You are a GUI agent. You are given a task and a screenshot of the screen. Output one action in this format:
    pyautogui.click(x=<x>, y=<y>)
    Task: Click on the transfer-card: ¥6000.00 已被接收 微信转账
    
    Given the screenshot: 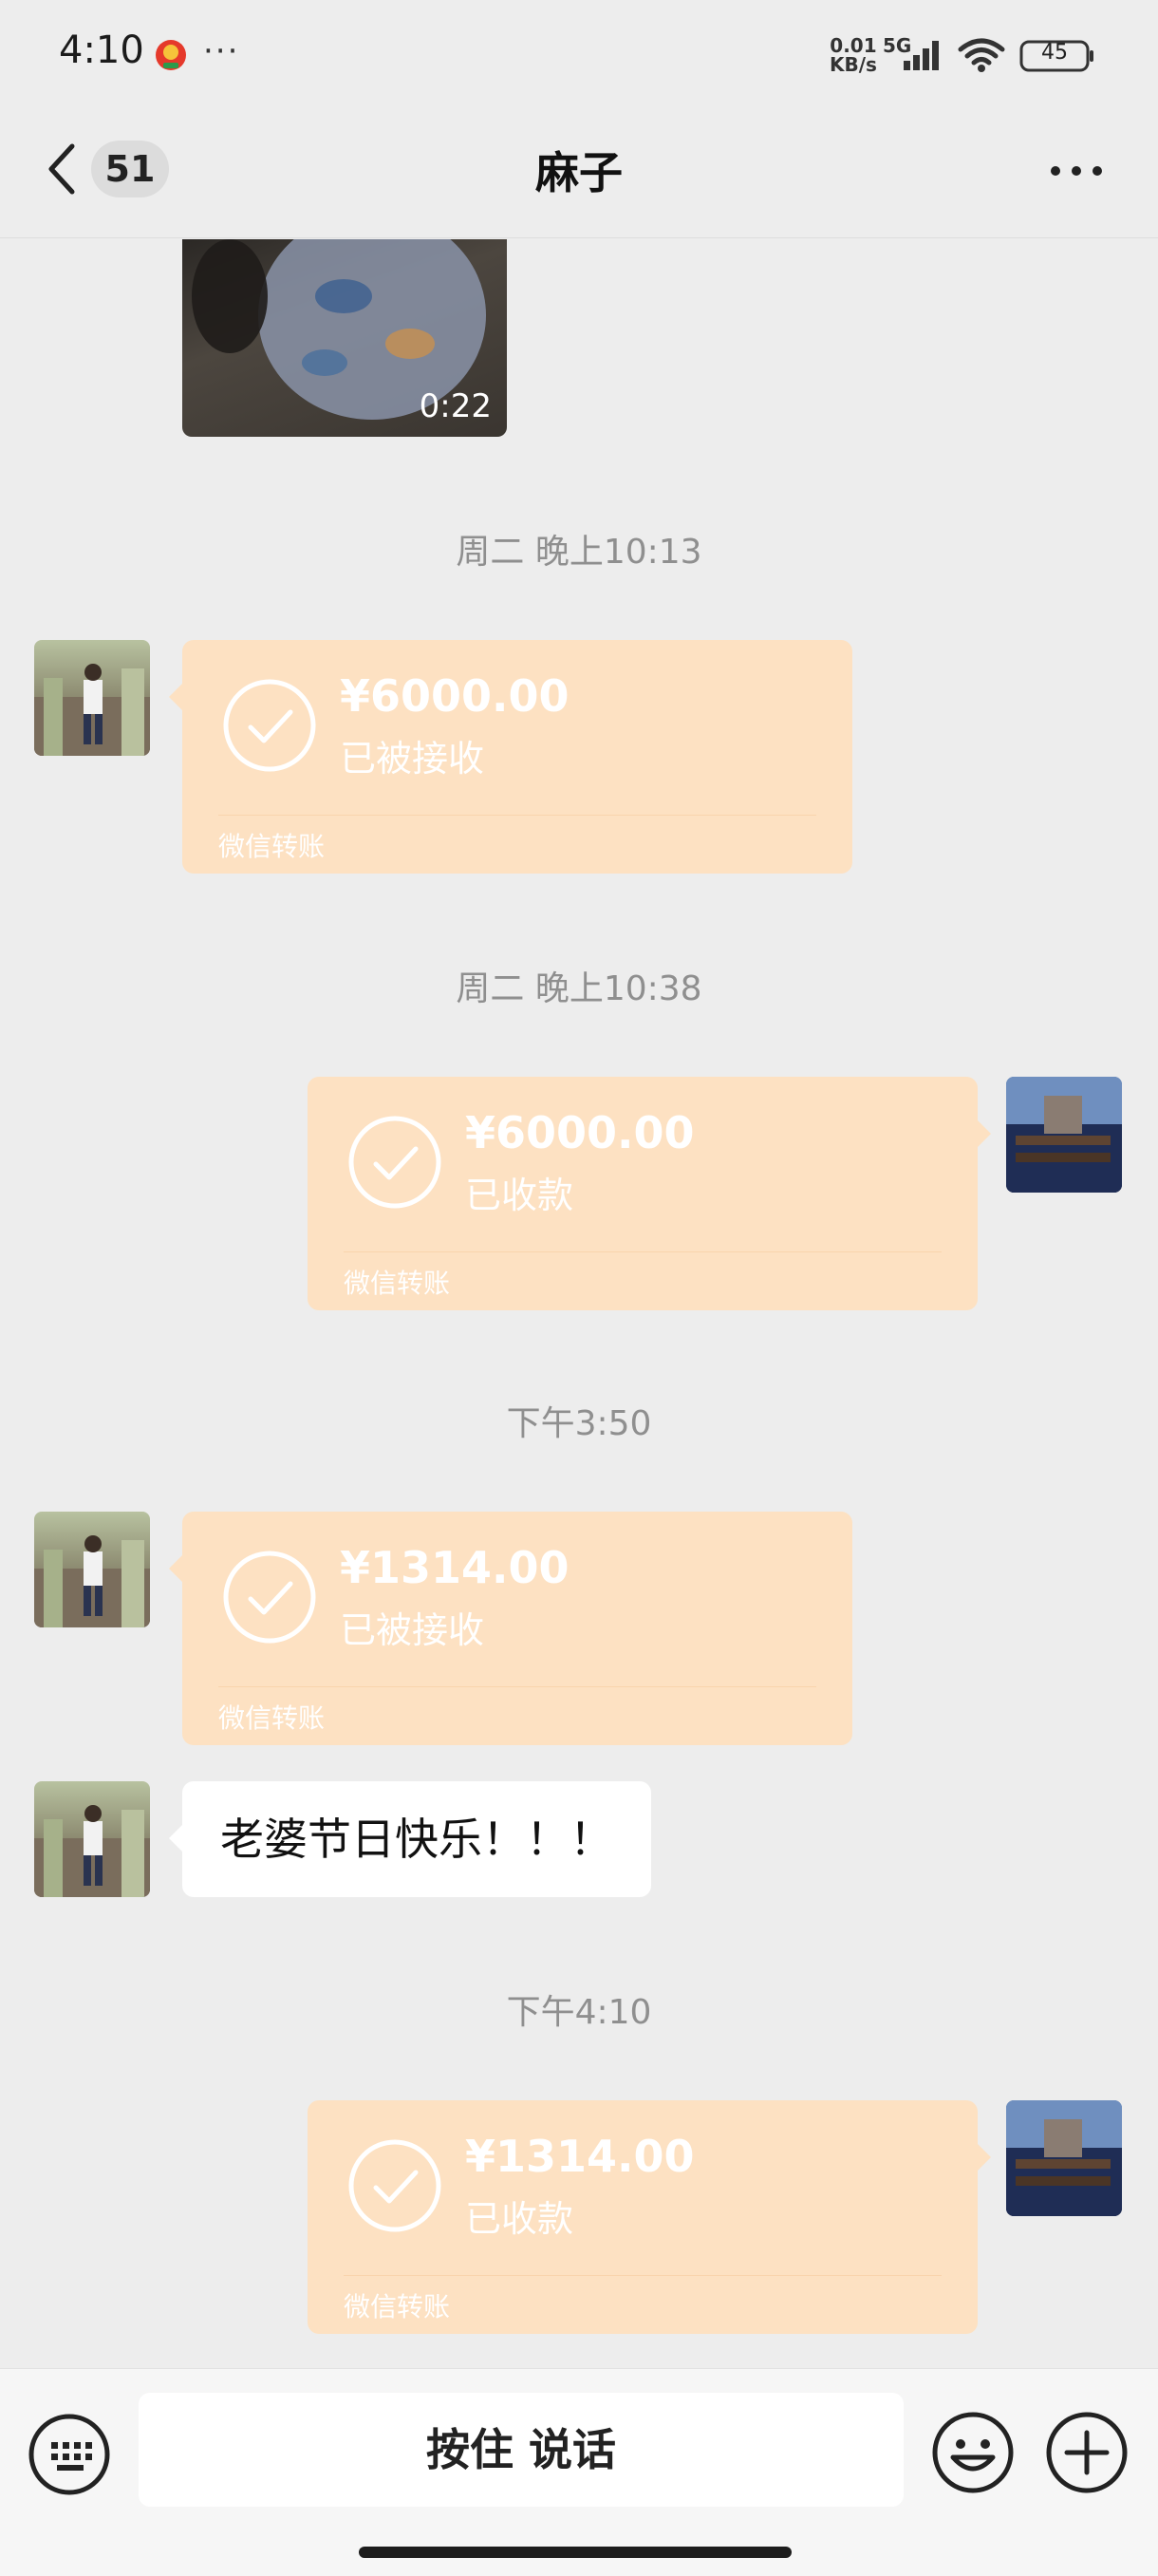 What is the action you would take?
    pyautogui.click(x=517, y=757)
    